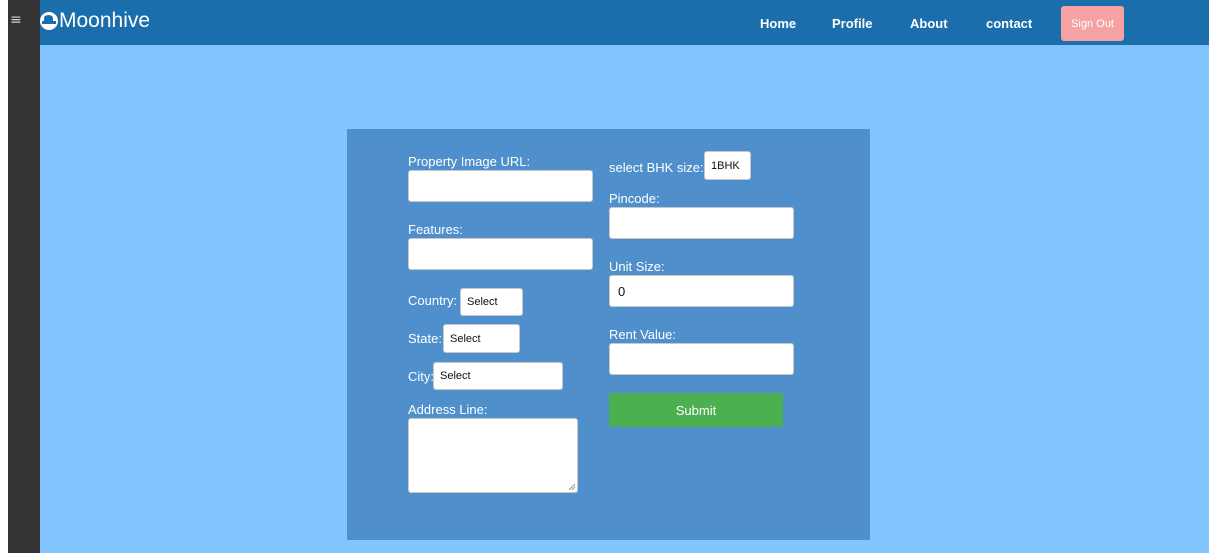 The width and height of the screenshot is (1209, 553). I want to click on image-url-label: Property Image URL:, so click(469, 161).